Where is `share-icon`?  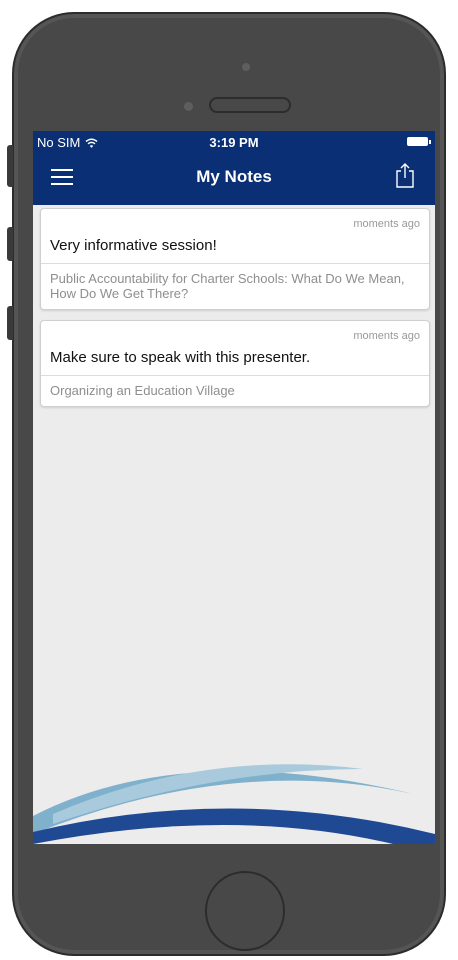 share-icon is located at coordinates (405, 175).